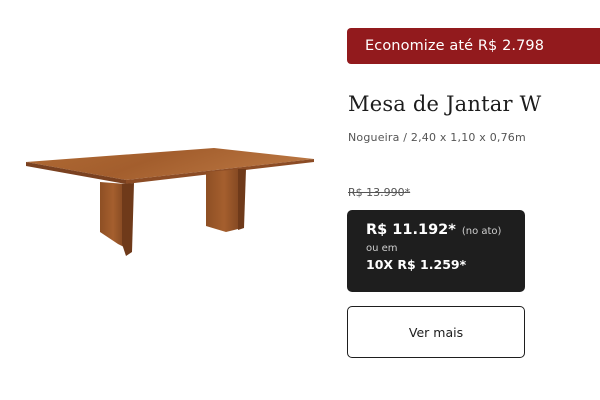 This screenshot has width=600, height=400. Describe the element at coordinates (437, 137) in the screenshot. I see `product-subtitle: Nogueira / 2,40 x 1,10 x 0,76m` at that location.